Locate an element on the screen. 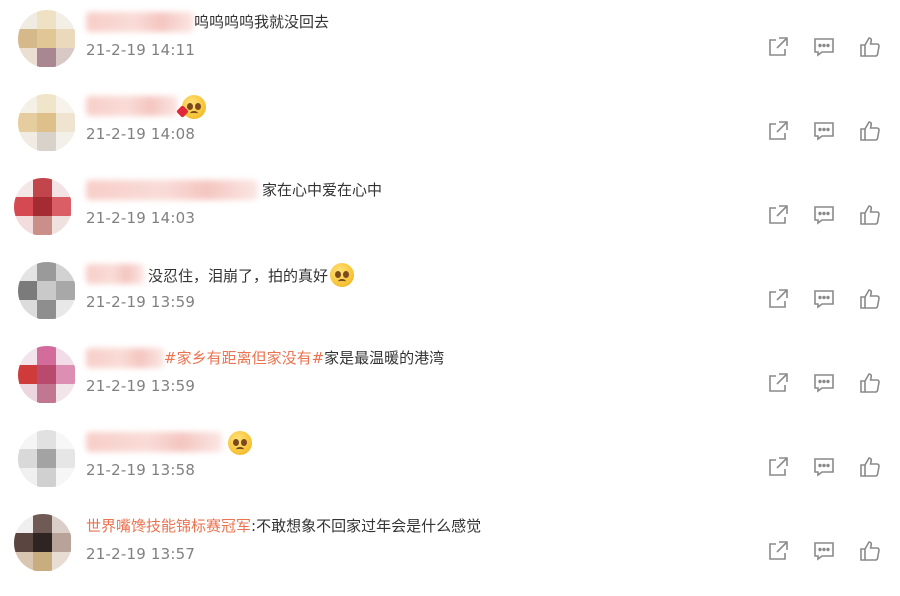 The height and width of the screenshot is (596, 900). comment-text: 家在心中爱在心中 is located at coordinates (322, 190).